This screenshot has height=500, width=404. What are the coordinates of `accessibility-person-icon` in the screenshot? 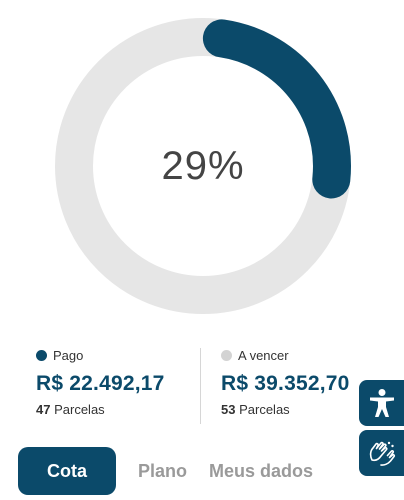 It's located at (381, 403).